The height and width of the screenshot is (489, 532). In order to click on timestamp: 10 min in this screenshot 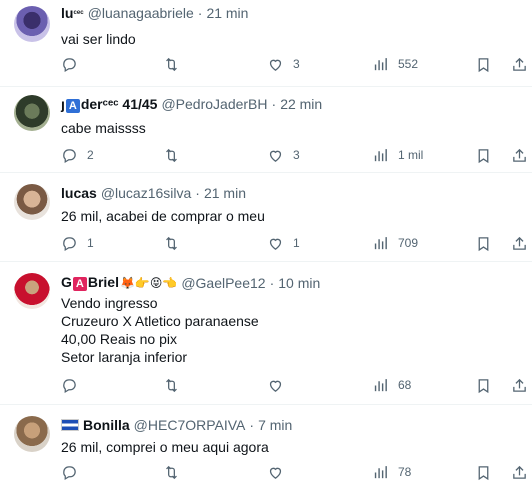, I will do `click(299, 283)`.